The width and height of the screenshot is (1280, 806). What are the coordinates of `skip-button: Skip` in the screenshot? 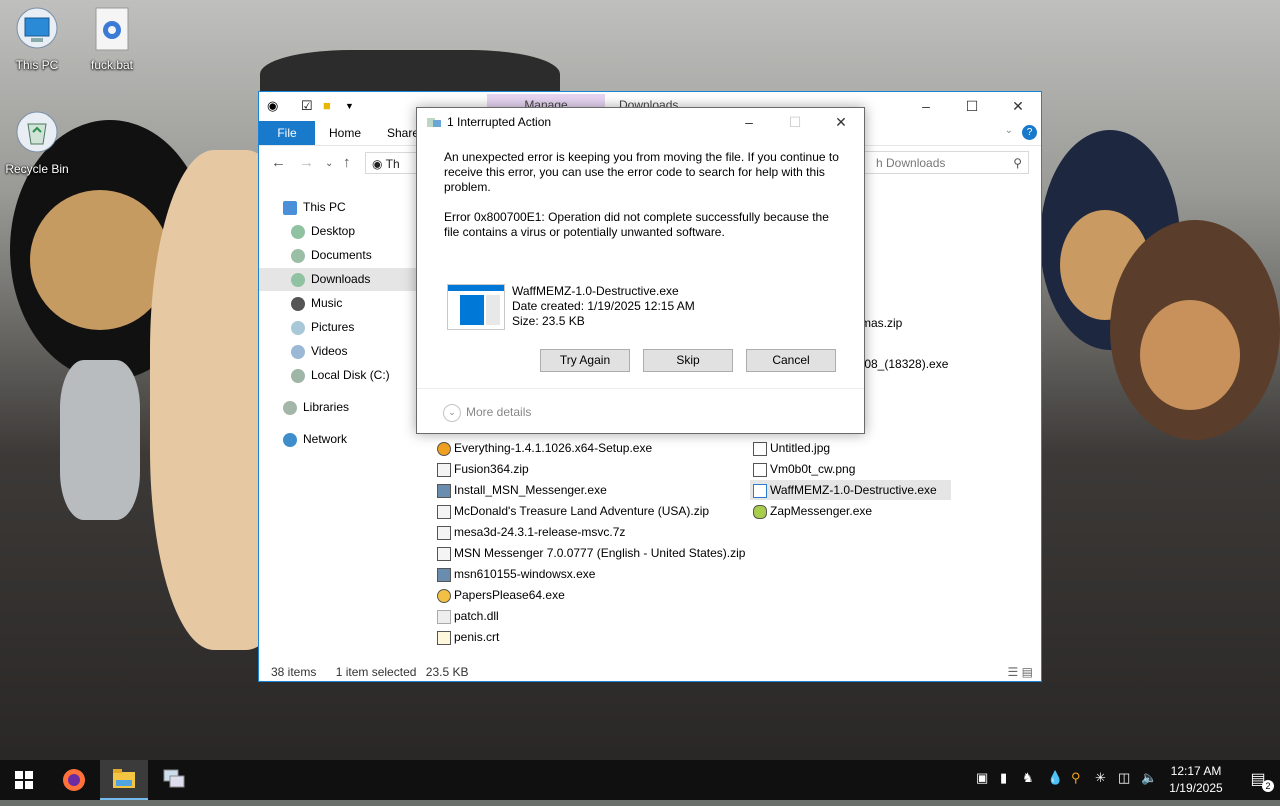 It's located at (688, 360).